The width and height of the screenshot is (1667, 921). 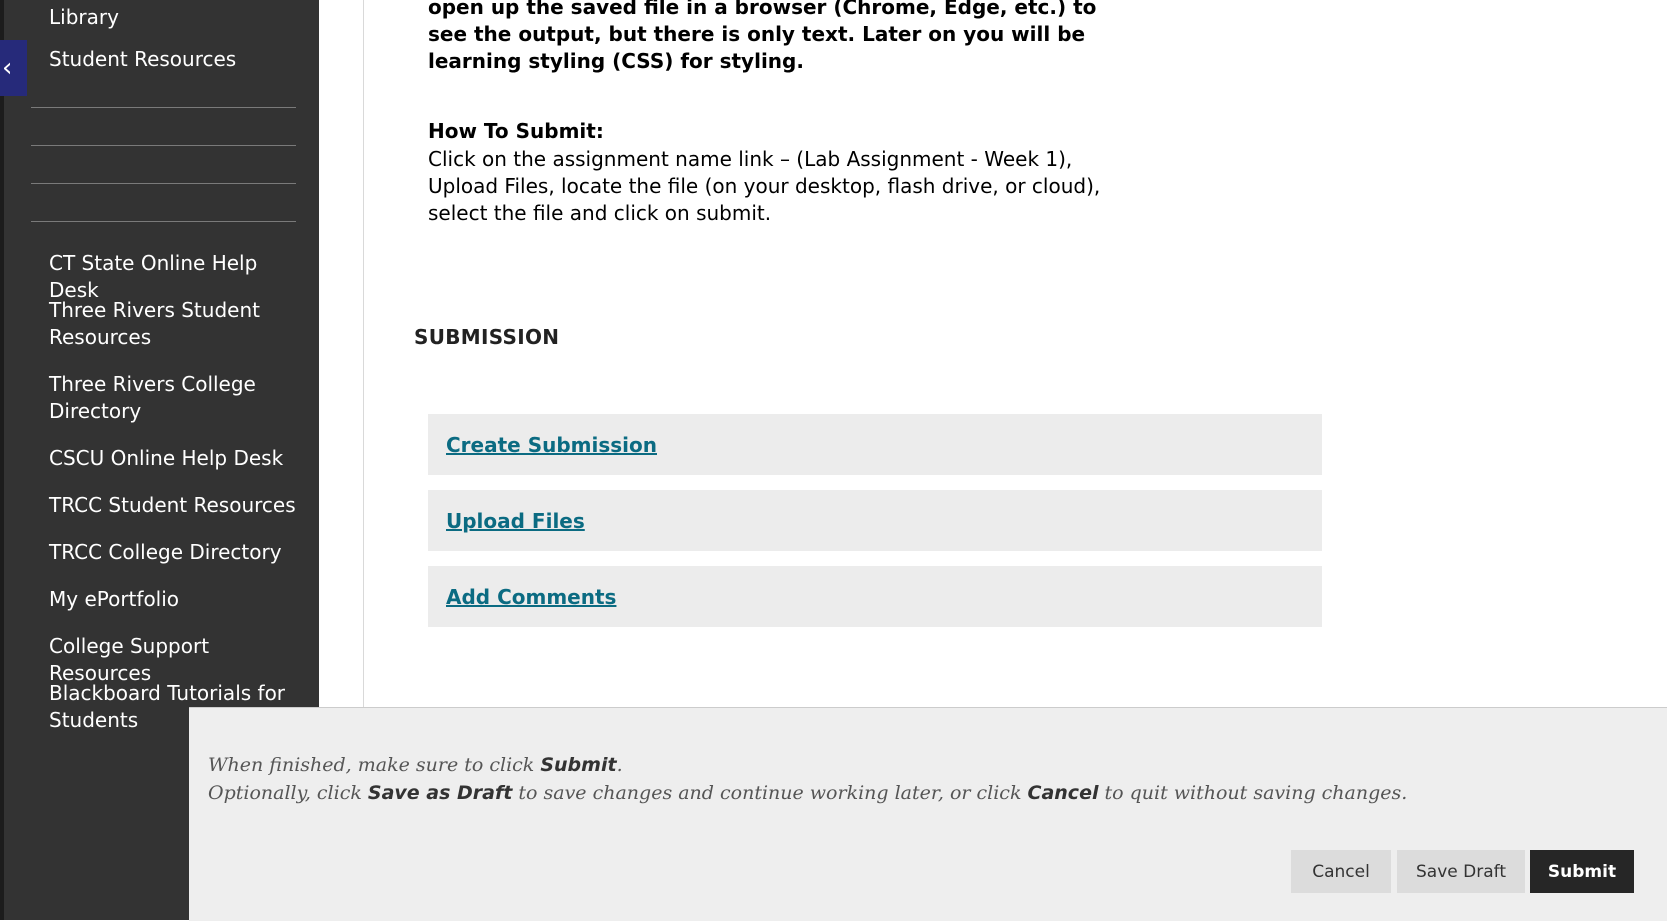 What do you see at coordinates (174, 660) in the screenshot?
I see `sidebar-item-college-support-resources: College Support Resources` at bounding box center [174, 660].